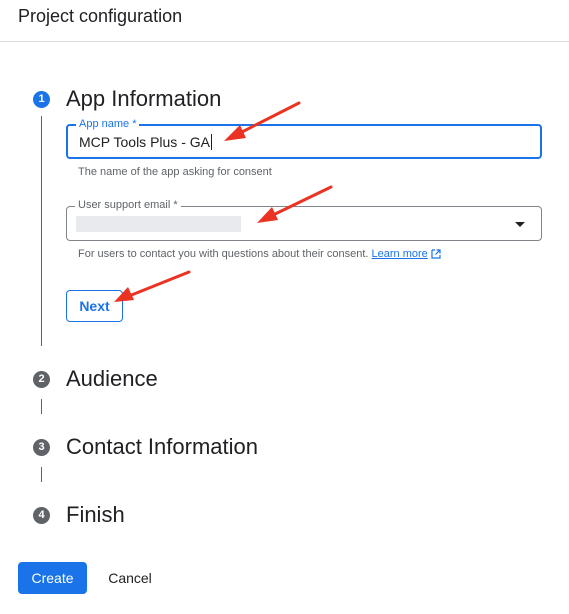 The width and height of the screenshot is (569, 614). I want to click on create-button: Create, so click(52, 578).